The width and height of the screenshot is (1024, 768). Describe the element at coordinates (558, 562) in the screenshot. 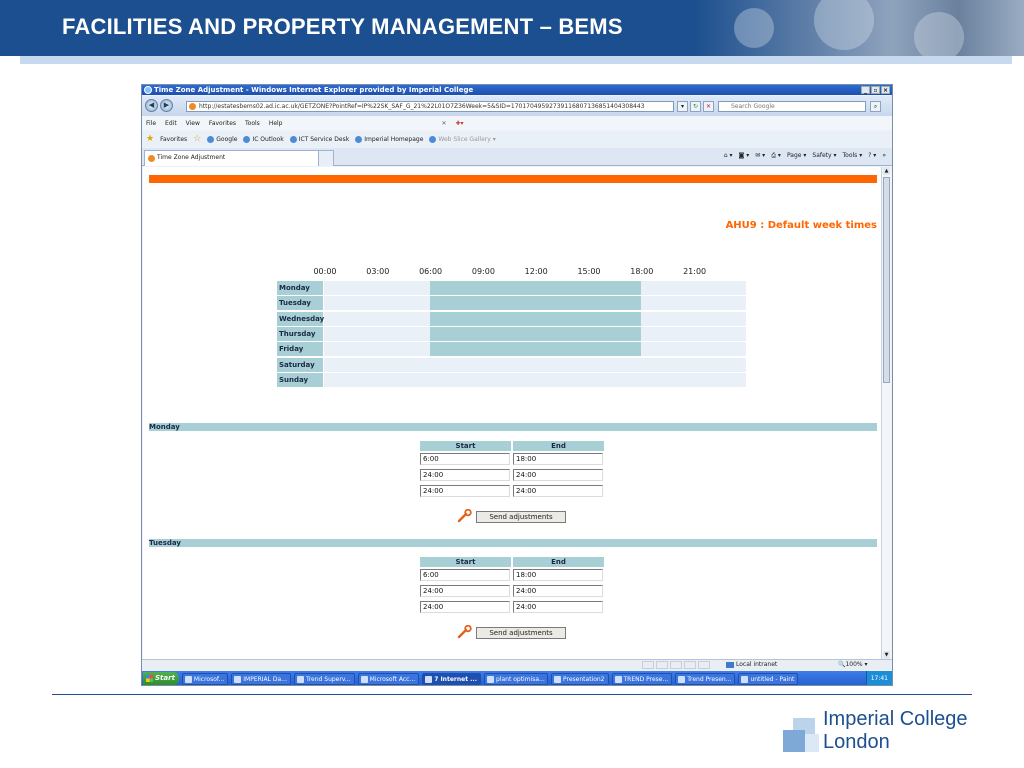

I see `end-header: End` at that location.